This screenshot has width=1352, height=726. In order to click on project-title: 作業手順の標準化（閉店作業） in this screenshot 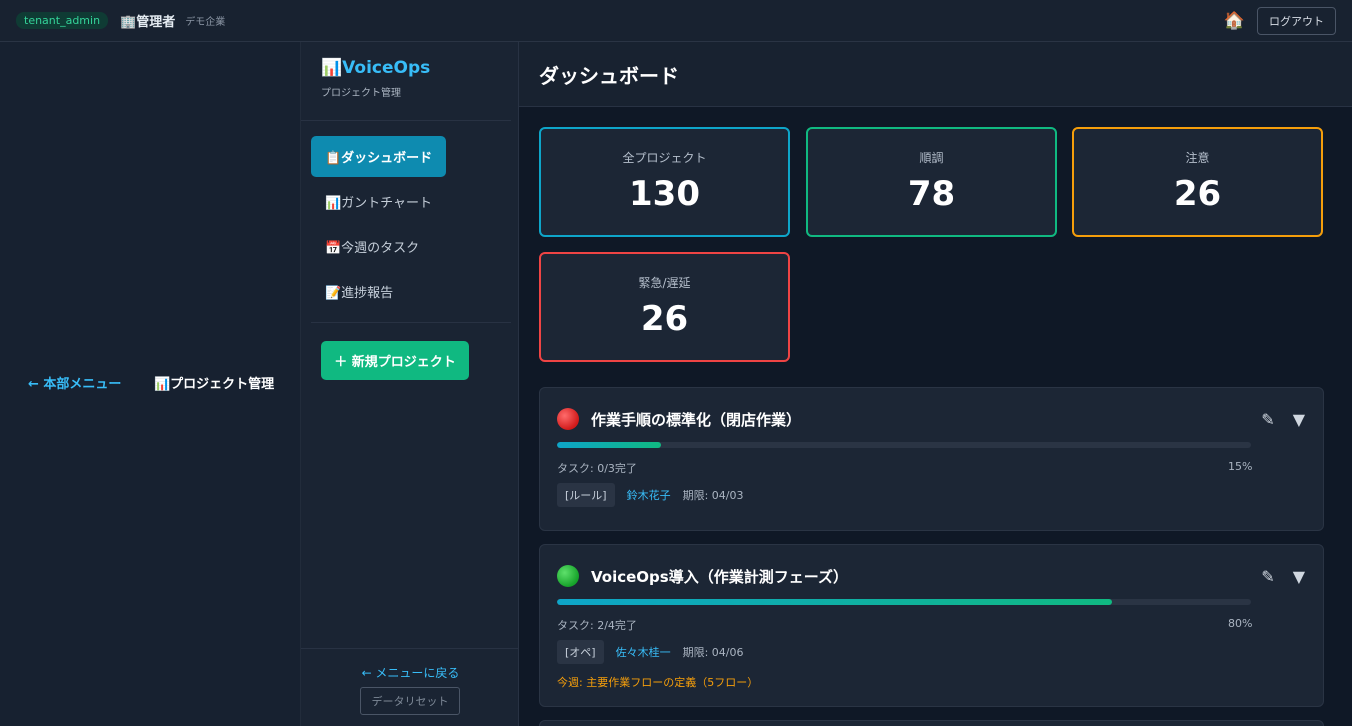, I will do `click(696, 419)`.